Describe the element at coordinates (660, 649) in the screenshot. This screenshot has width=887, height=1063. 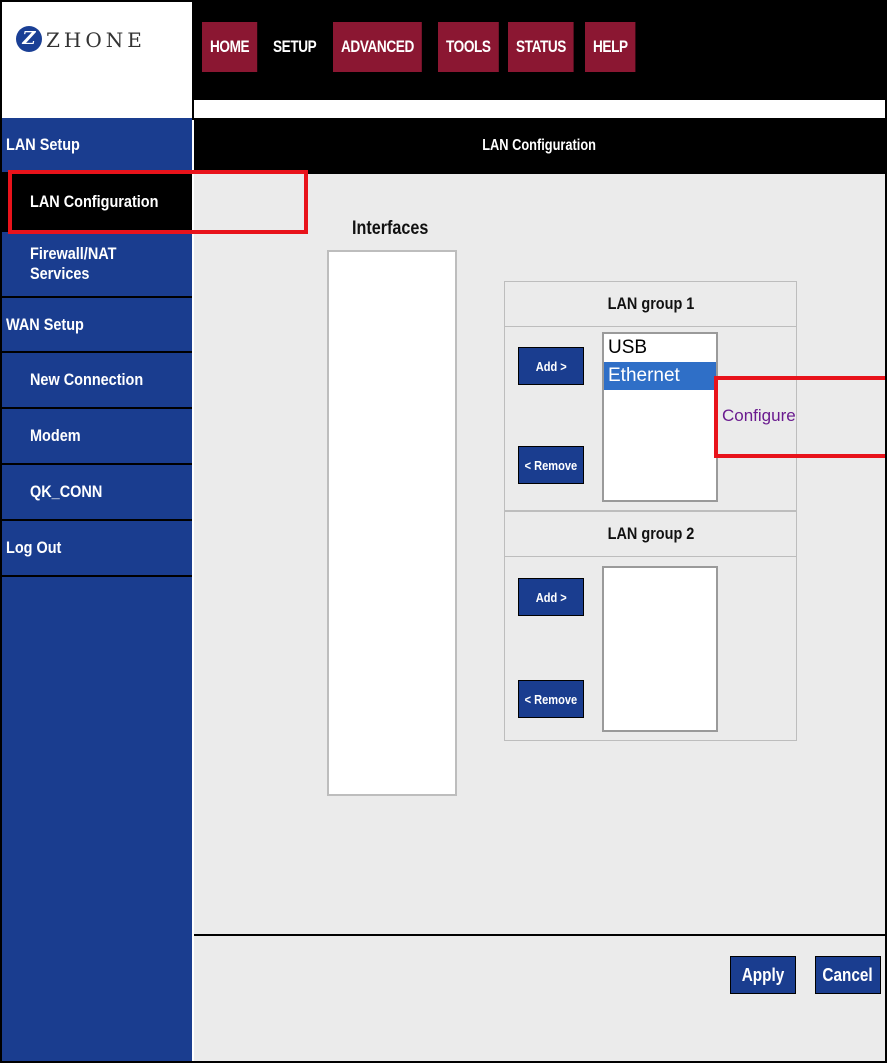
I see `lan-group-2-listbox` at that location.